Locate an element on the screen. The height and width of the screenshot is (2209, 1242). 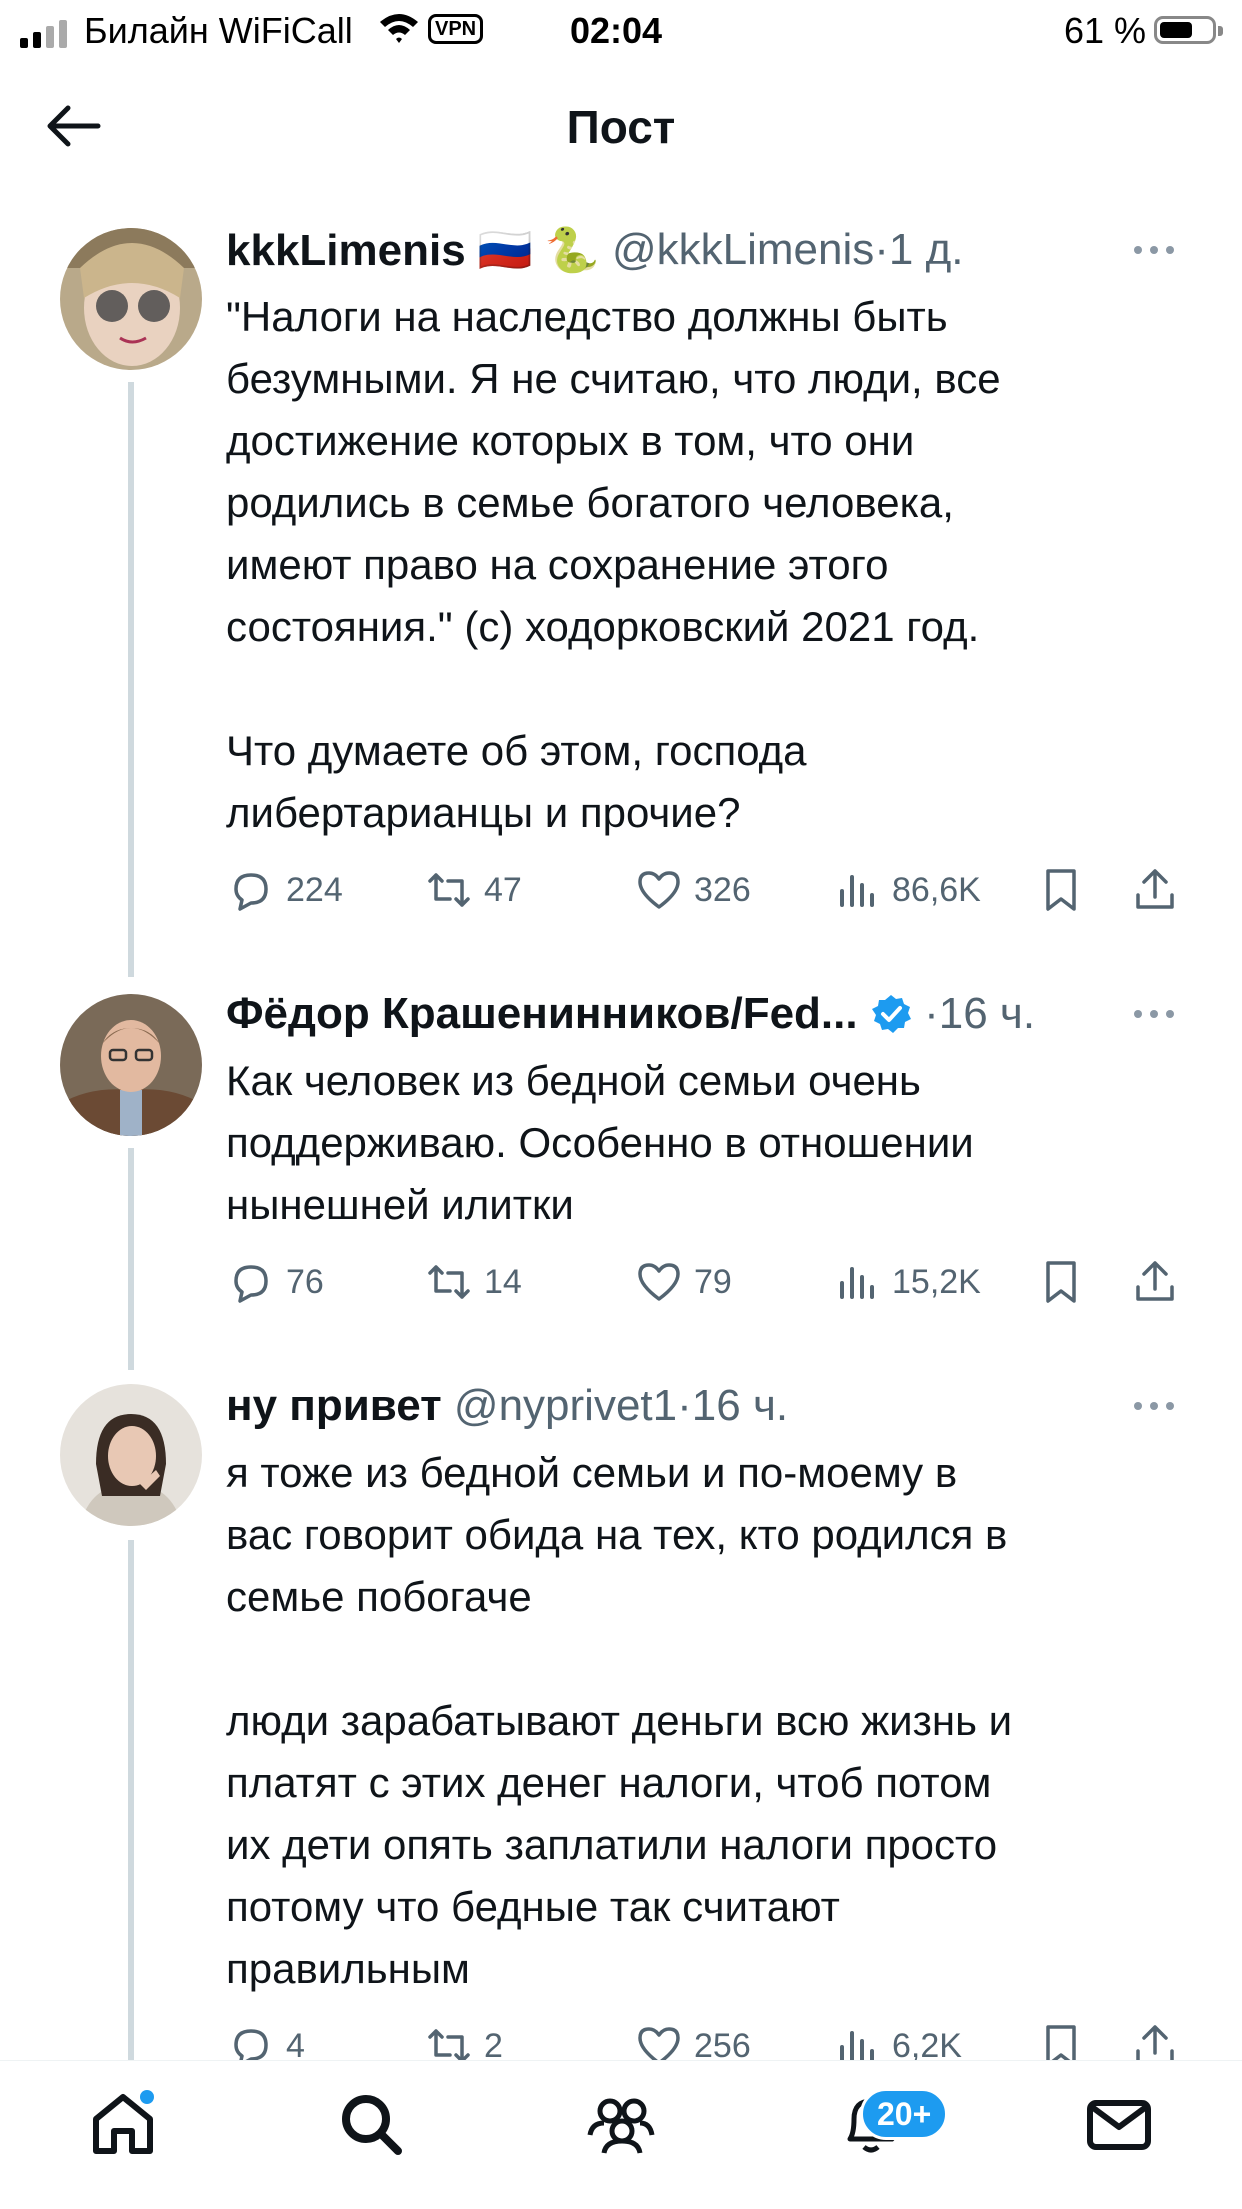
reply-button: 224 is located at coordinates (284, 890).